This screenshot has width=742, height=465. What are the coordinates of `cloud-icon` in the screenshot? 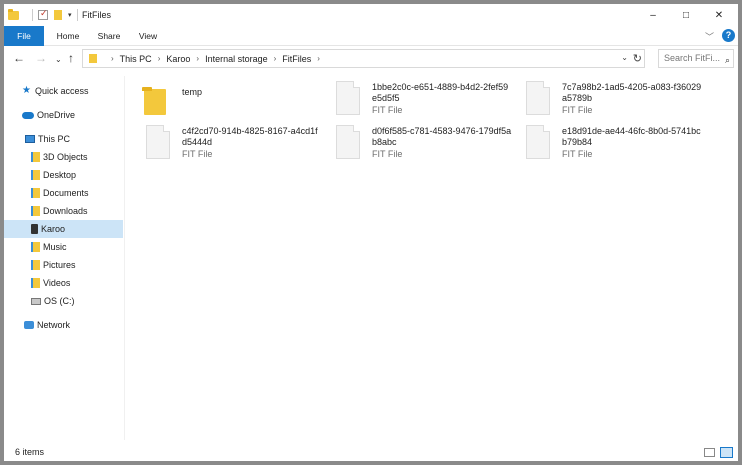 It's located at (28, 115).